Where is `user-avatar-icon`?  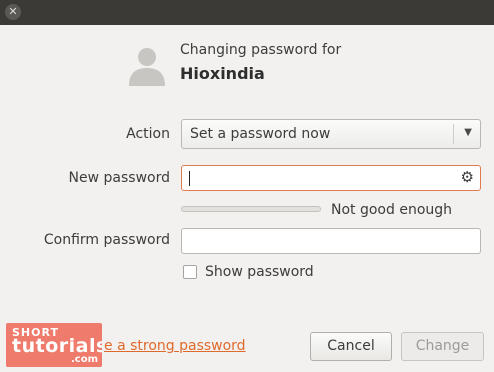
user-avatar-icon is located at coordinates (147, 67).